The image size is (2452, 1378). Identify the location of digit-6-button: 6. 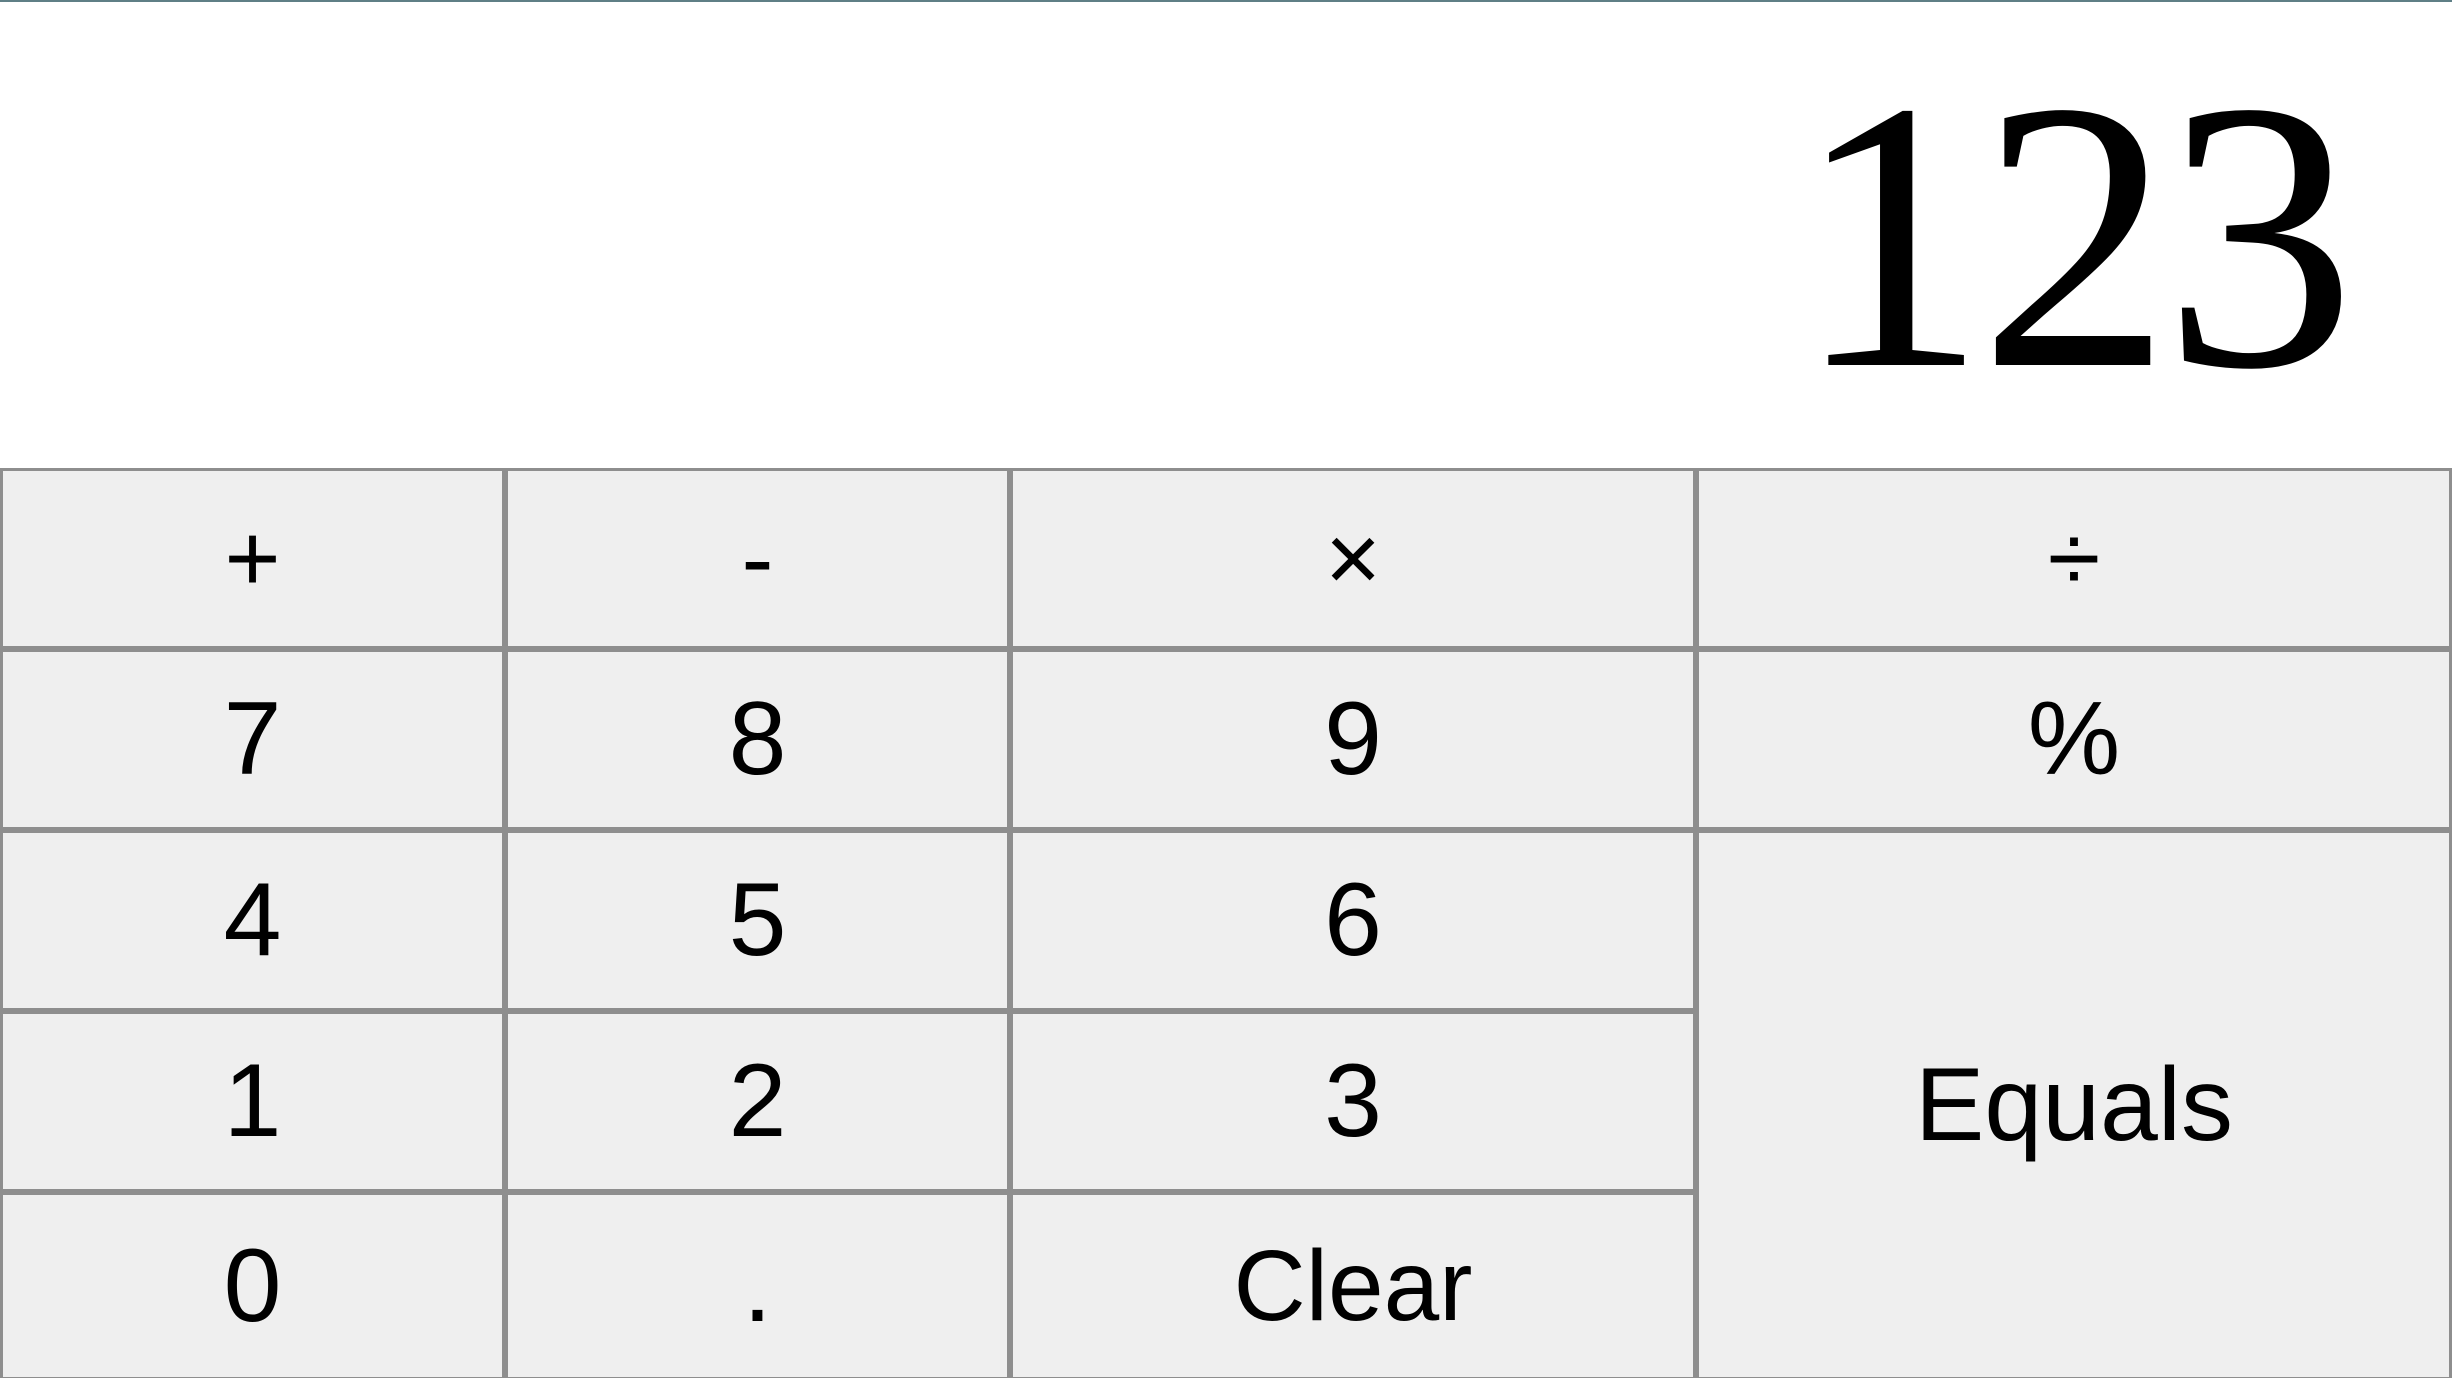
(1353, 920).